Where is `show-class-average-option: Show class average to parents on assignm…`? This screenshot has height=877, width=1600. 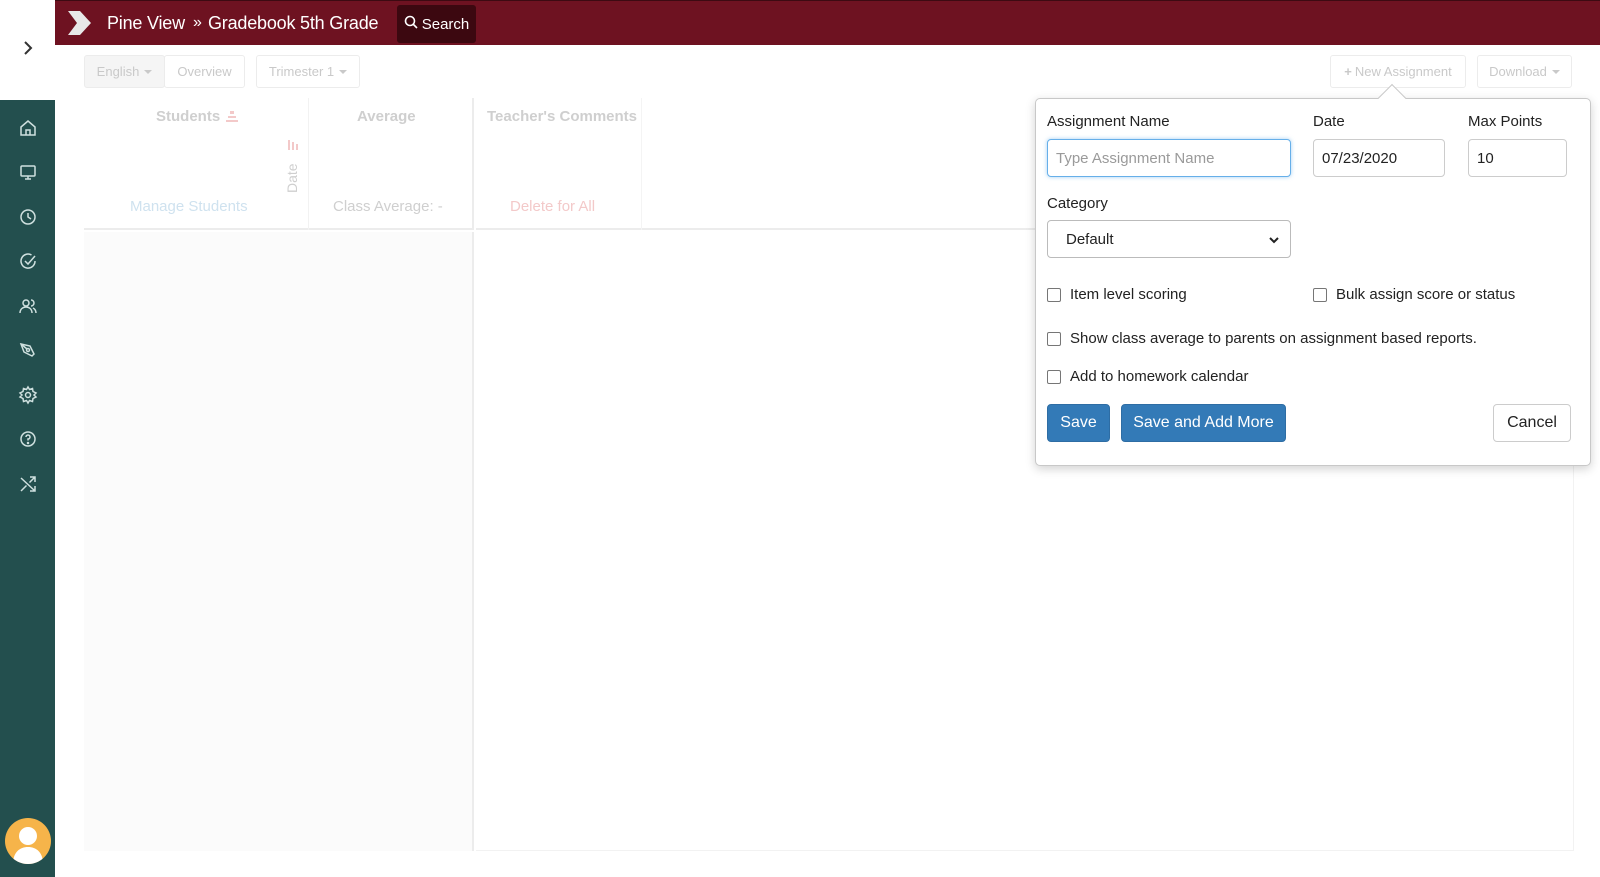
show-class-average-option: Show class average to parents on assignm… is located at coordinates (1262, 338).